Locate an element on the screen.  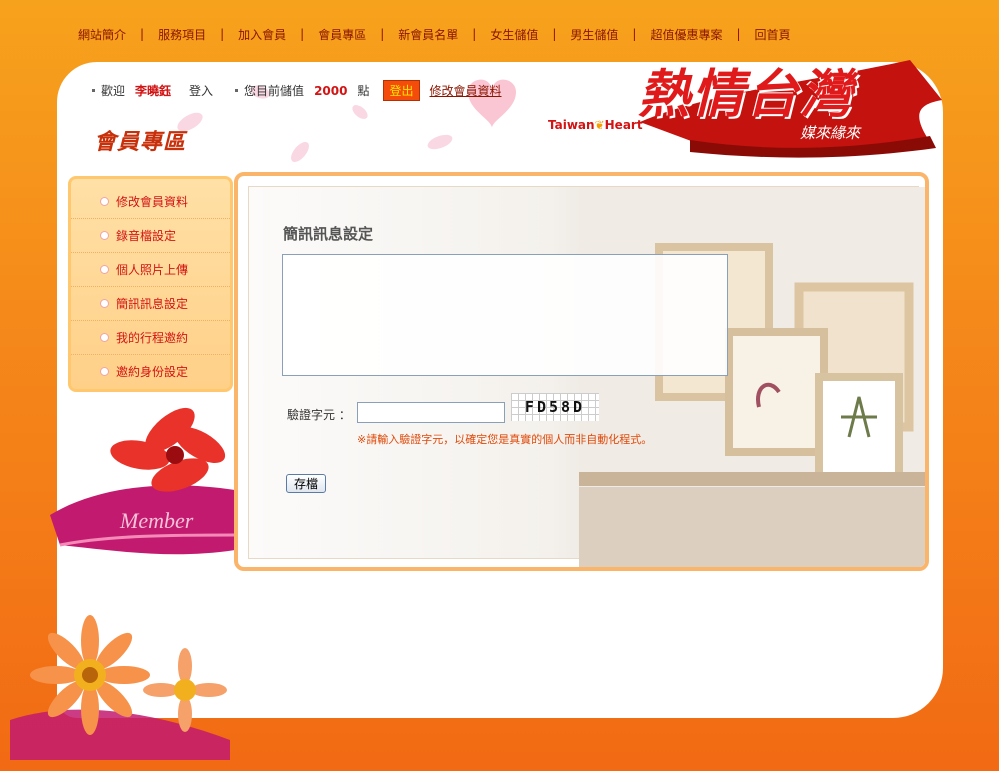
side-item-my-invitations: 我的行程邀約 is located at coordinates (150, 338).